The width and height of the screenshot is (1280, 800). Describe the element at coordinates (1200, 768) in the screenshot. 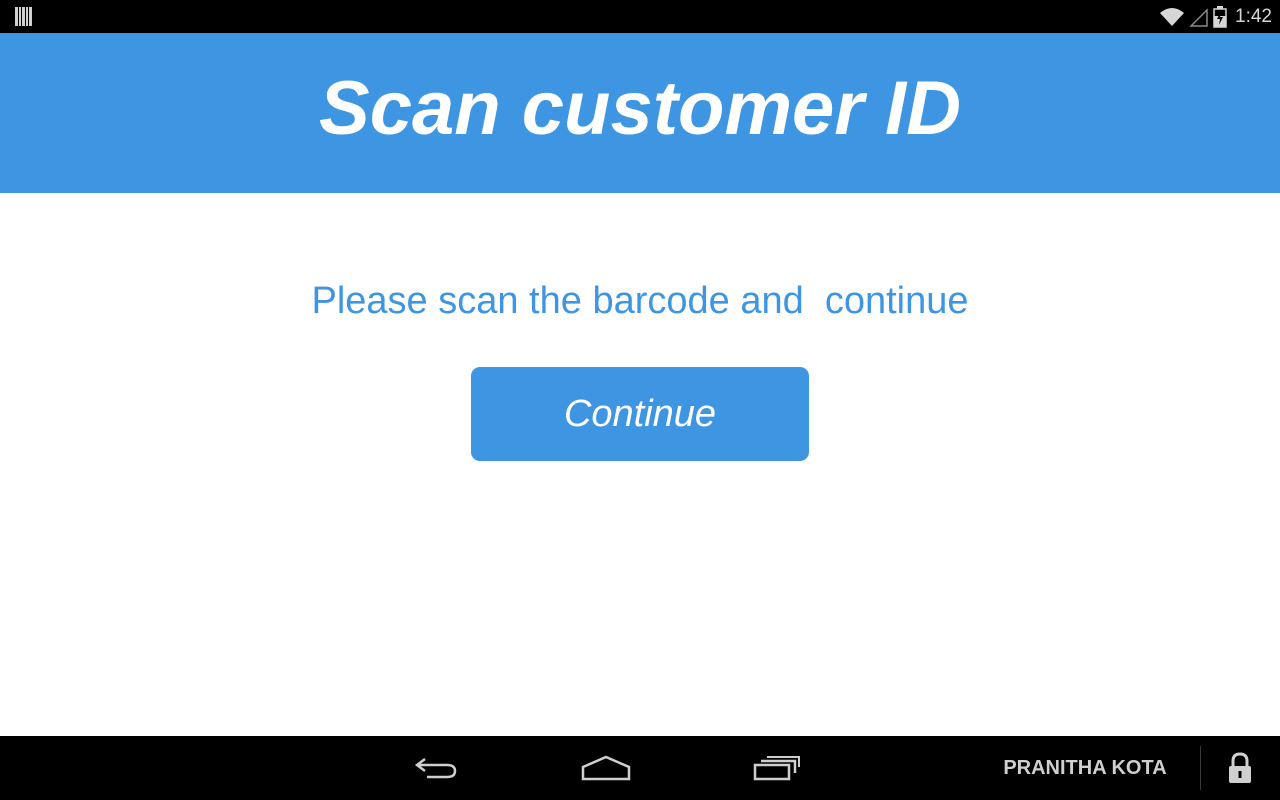

I see `nav-divider` at that location.